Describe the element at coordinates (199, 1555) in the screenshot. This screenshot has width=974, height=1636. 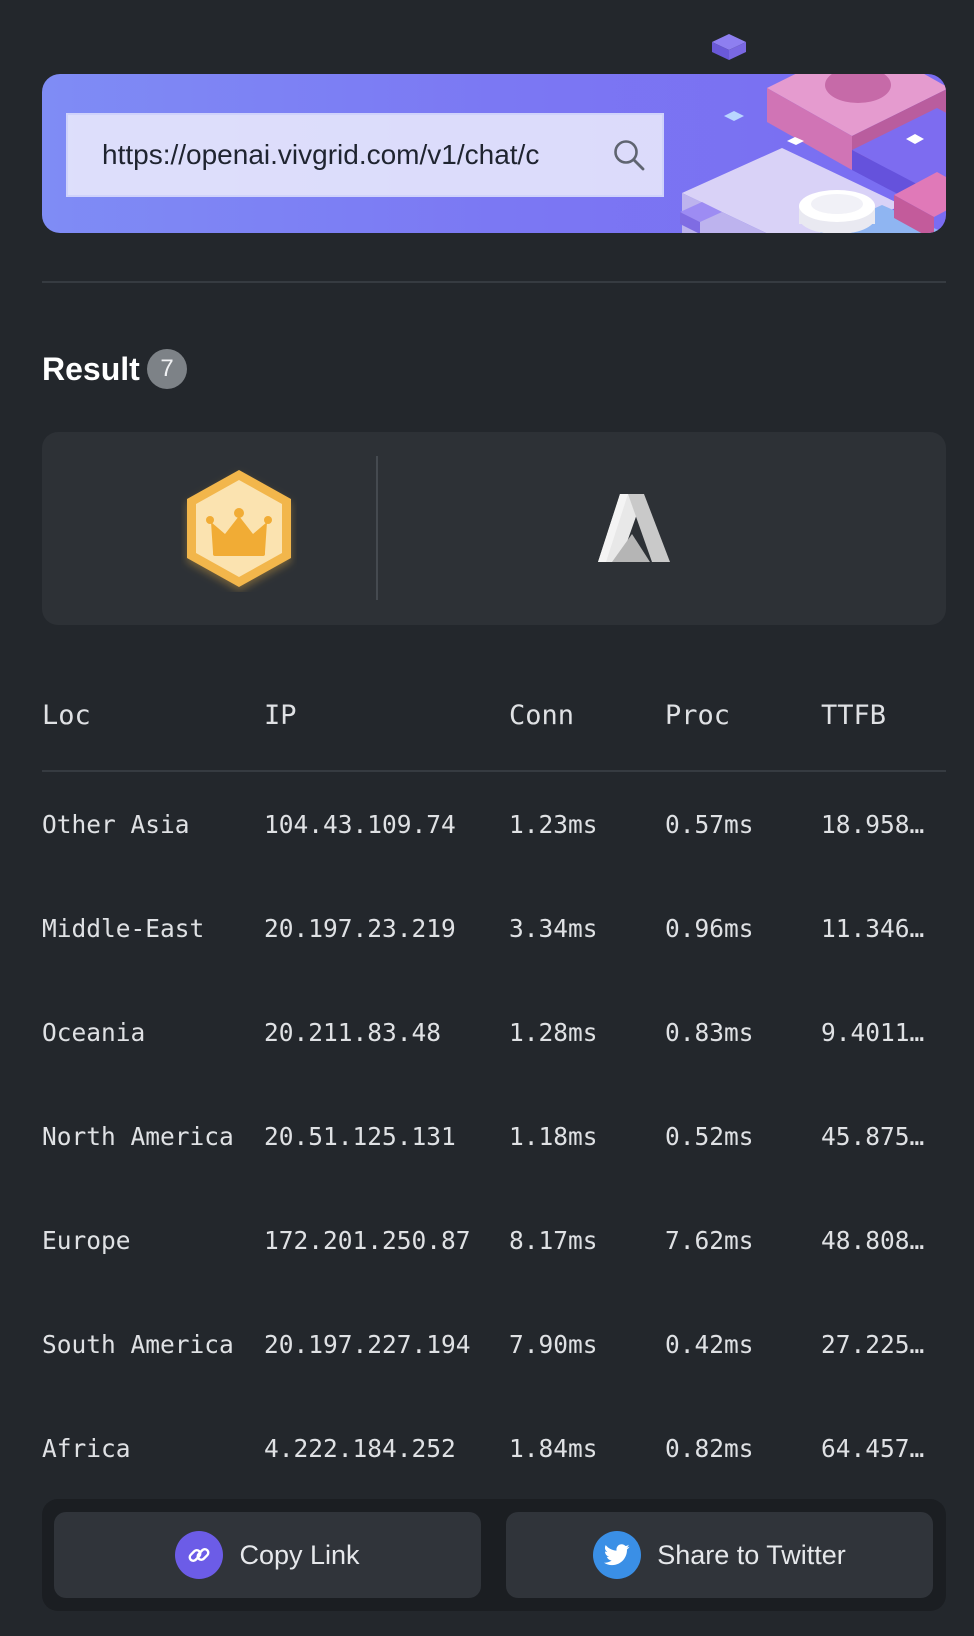
I see `link-icon` at that location.